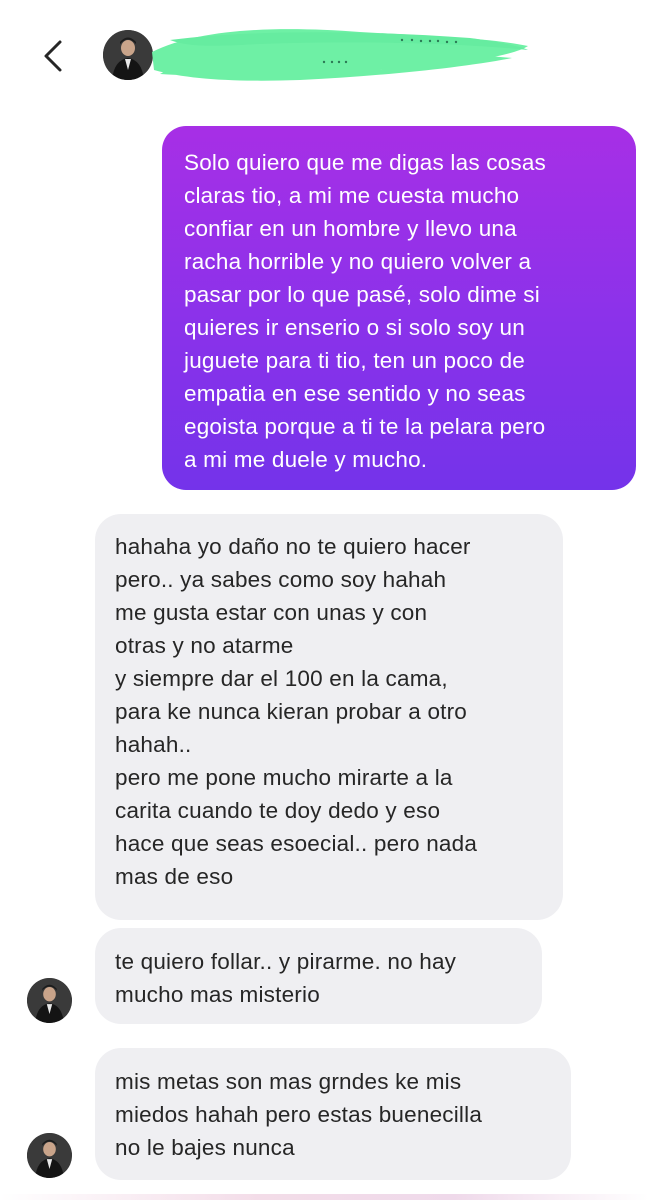  I want to click on chevron-left-icon, so click(53, 56).